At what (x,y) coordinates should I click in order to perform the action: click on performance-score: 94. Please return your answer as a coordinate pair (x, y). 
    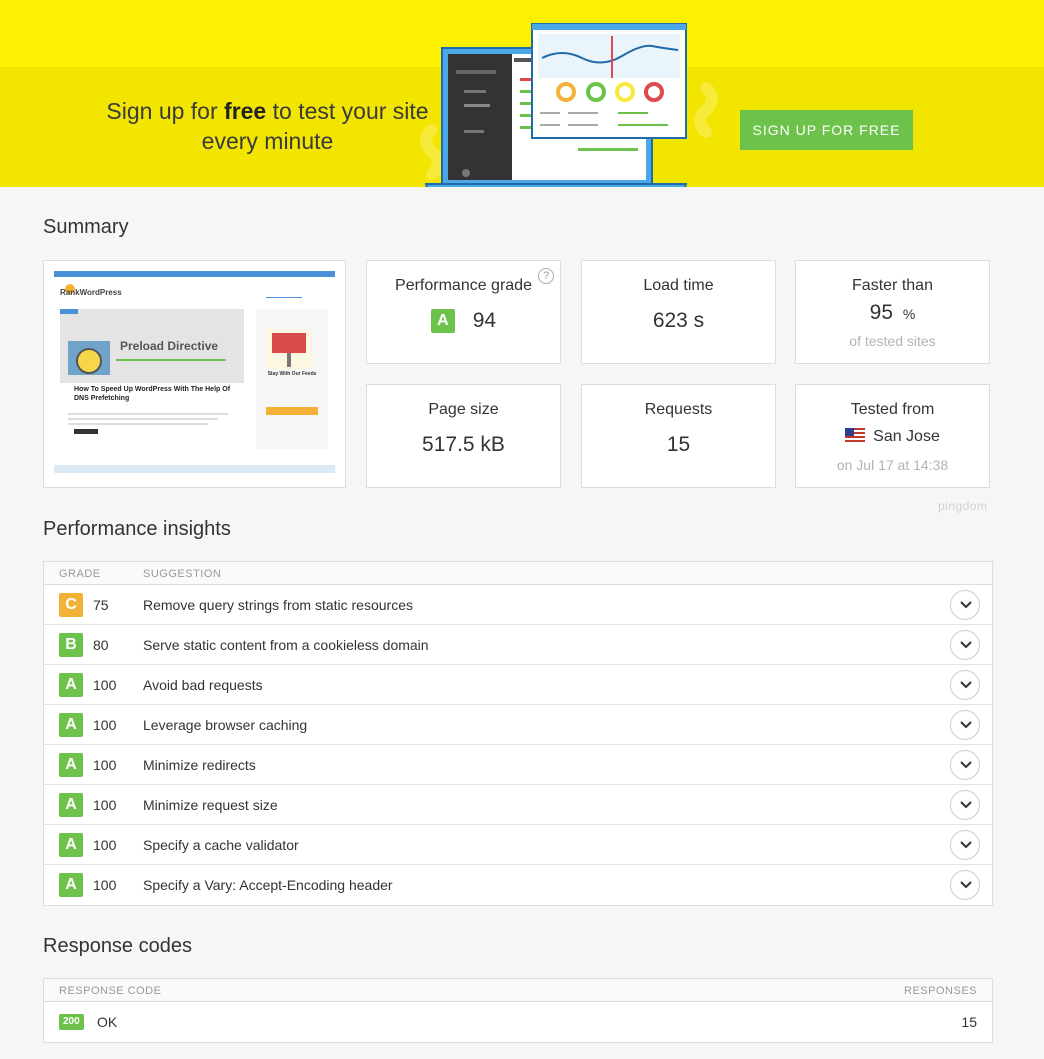
    Looking at the image, I should click on (484, 321).